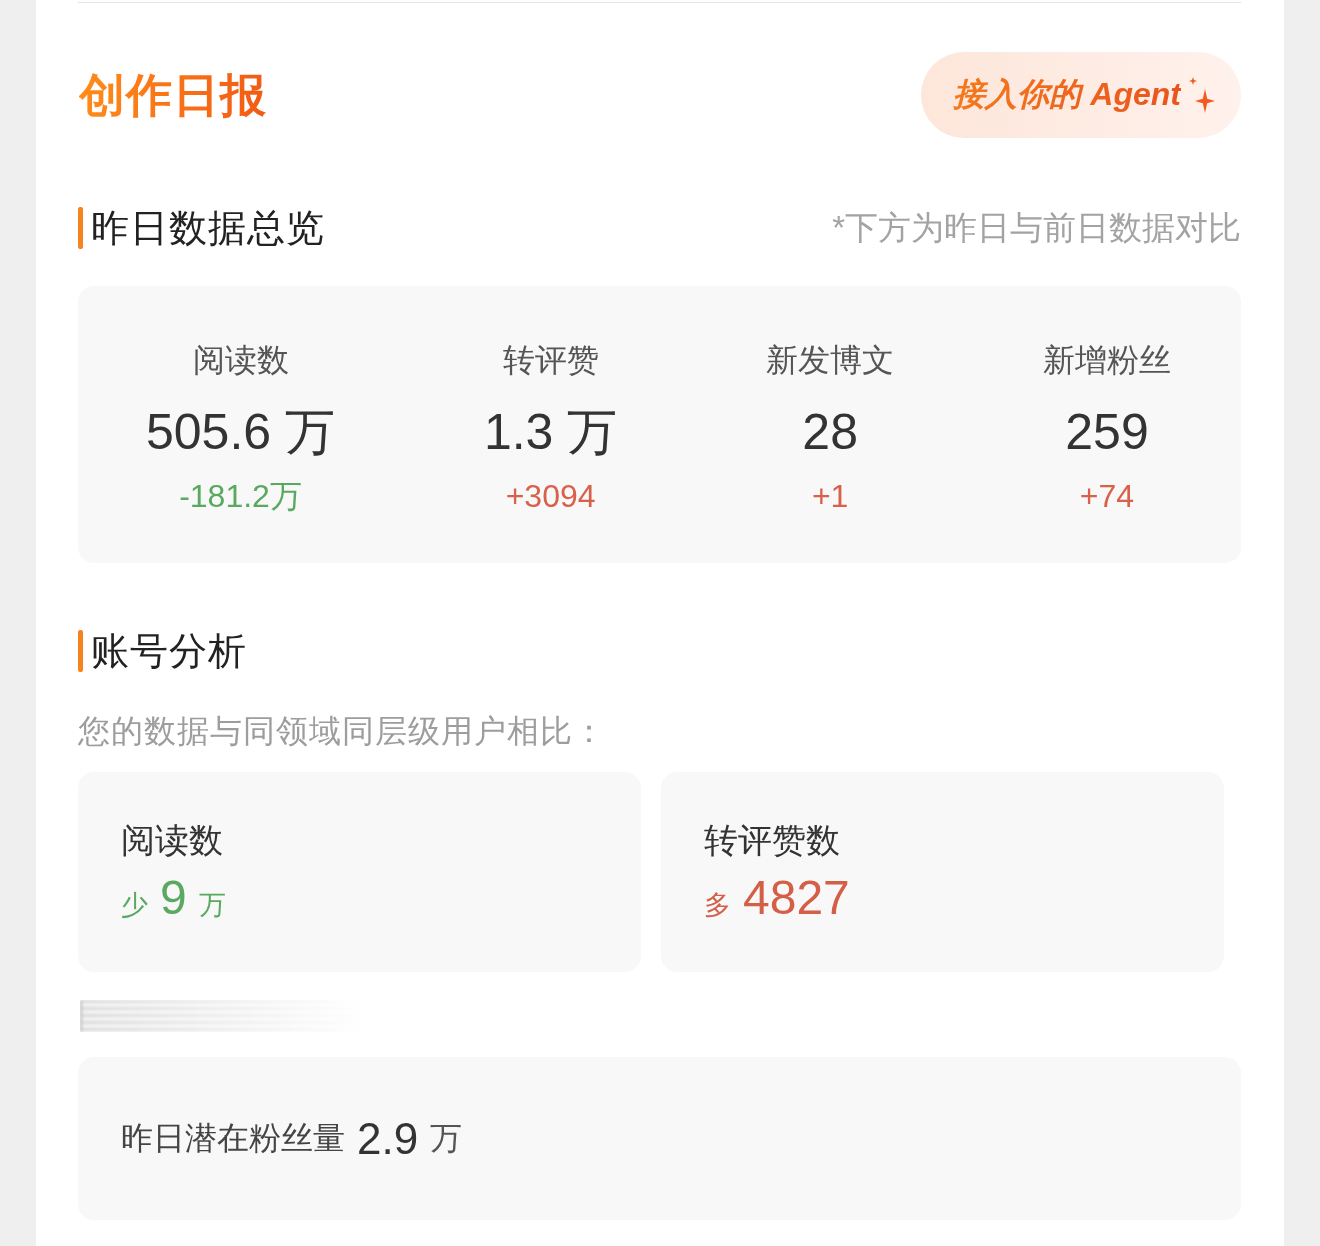 The width and height of the screenshot is (1320, 1246). What do you see at coordinates (1107, 496) in the screenshot?
I see `stat-change: +74` at bounding box center [1107, 496].